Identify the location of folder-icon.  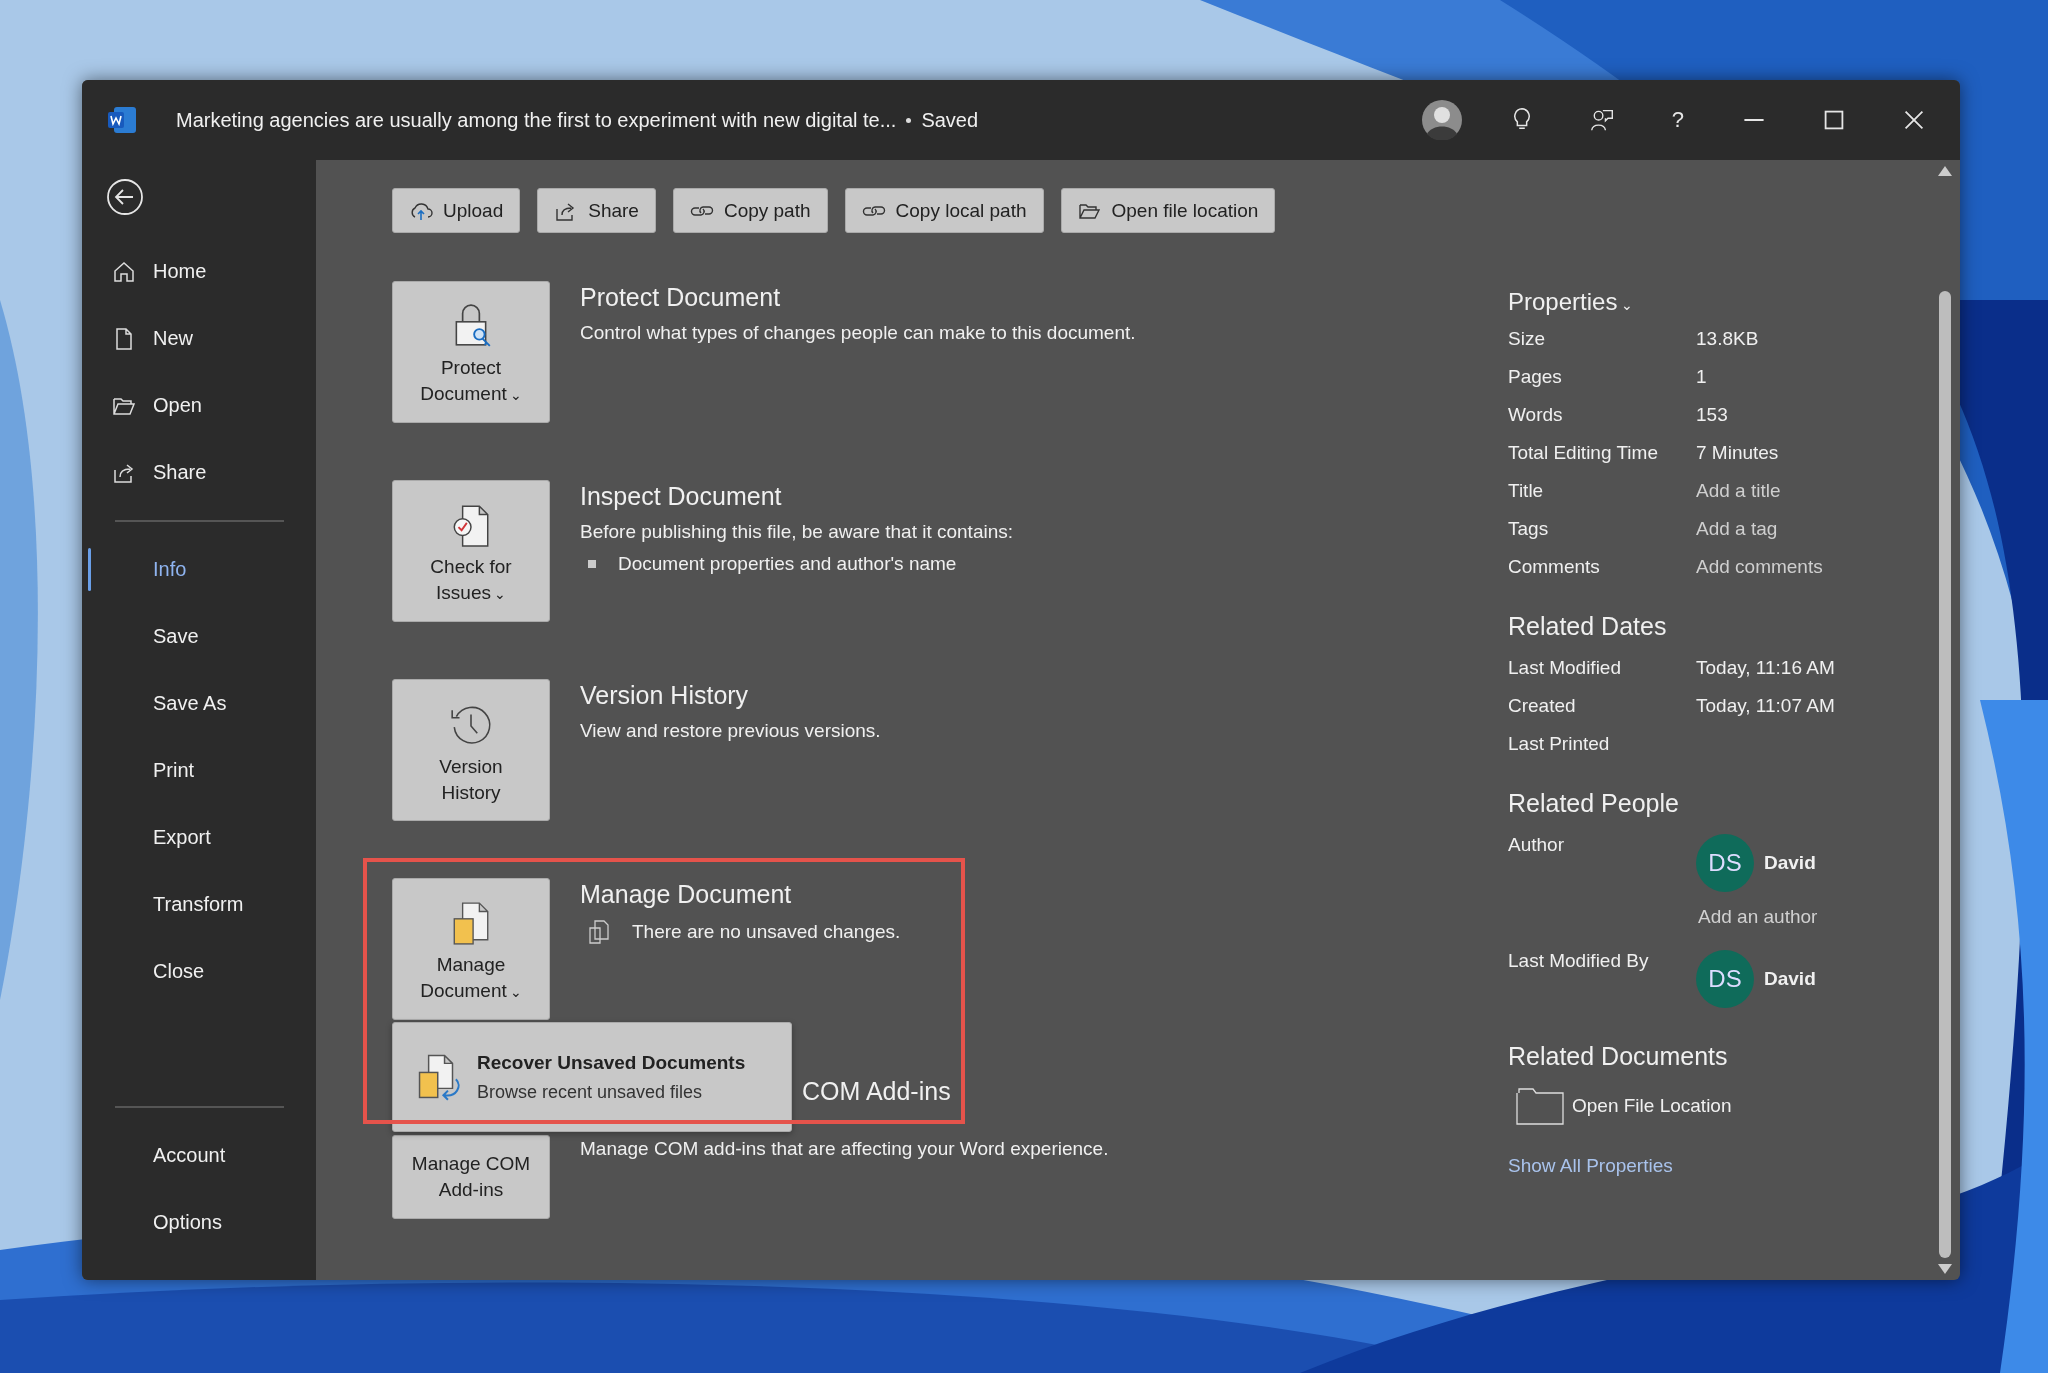
(1540, 1106).